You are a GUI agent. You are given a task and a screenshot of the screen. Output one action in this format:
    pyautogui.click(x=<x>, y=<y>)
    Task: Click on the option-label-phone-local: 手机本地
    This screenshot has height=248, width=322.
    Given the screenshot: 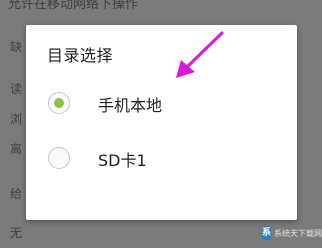 What is the action you would take?
    pyautogui.click(x=130, y=105)
    